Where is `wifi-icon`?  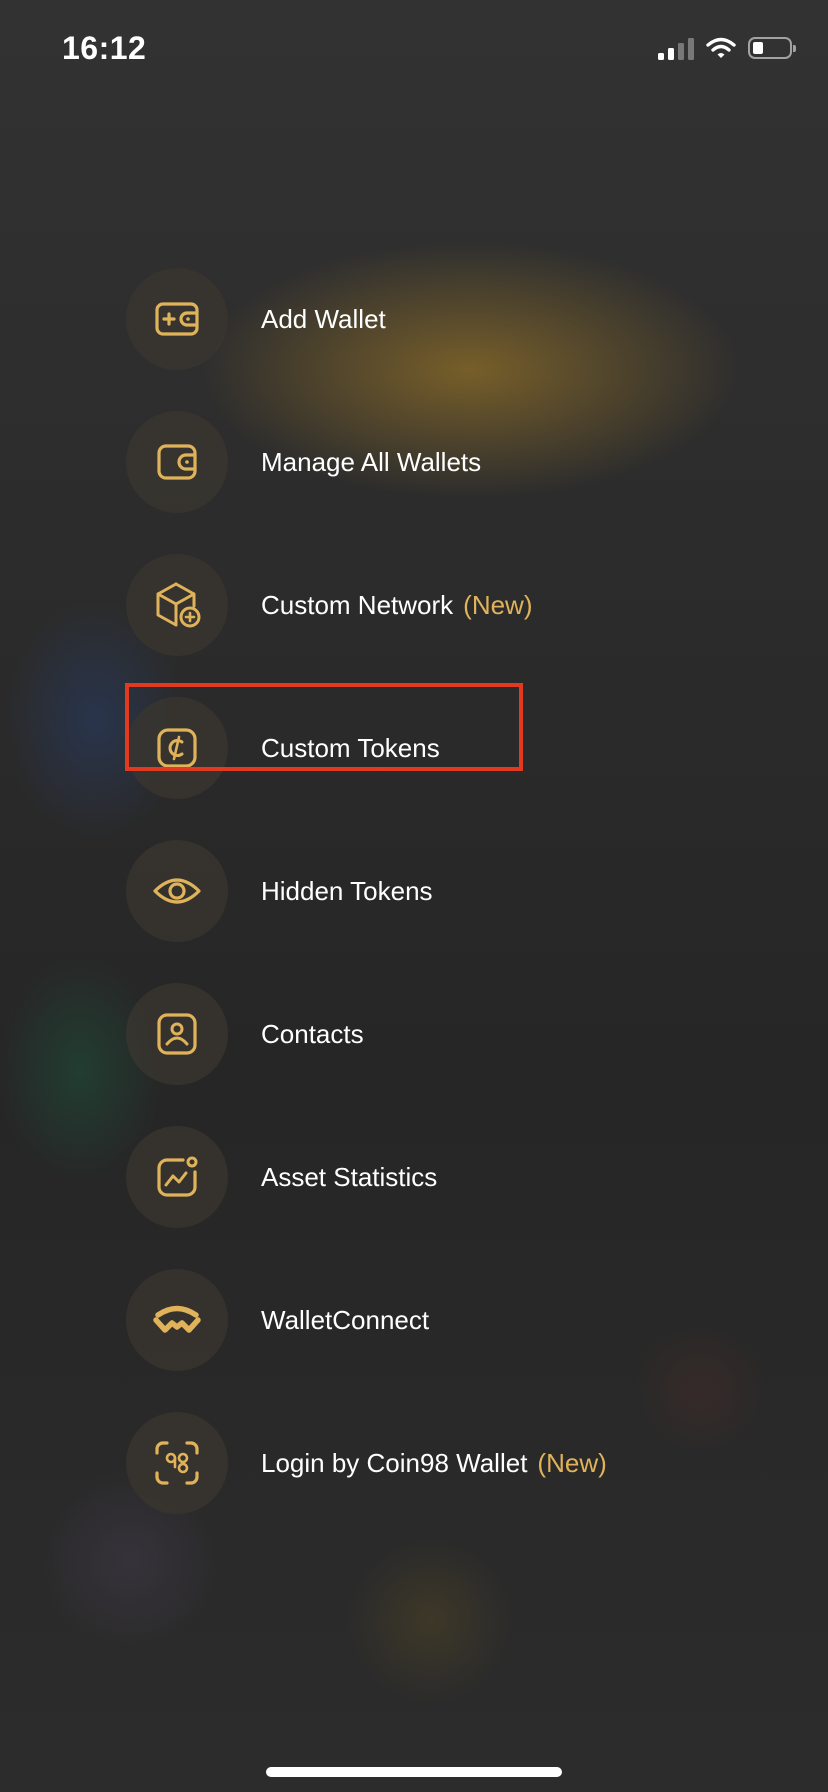
wifi-icon is located at coordinates (721, 47).